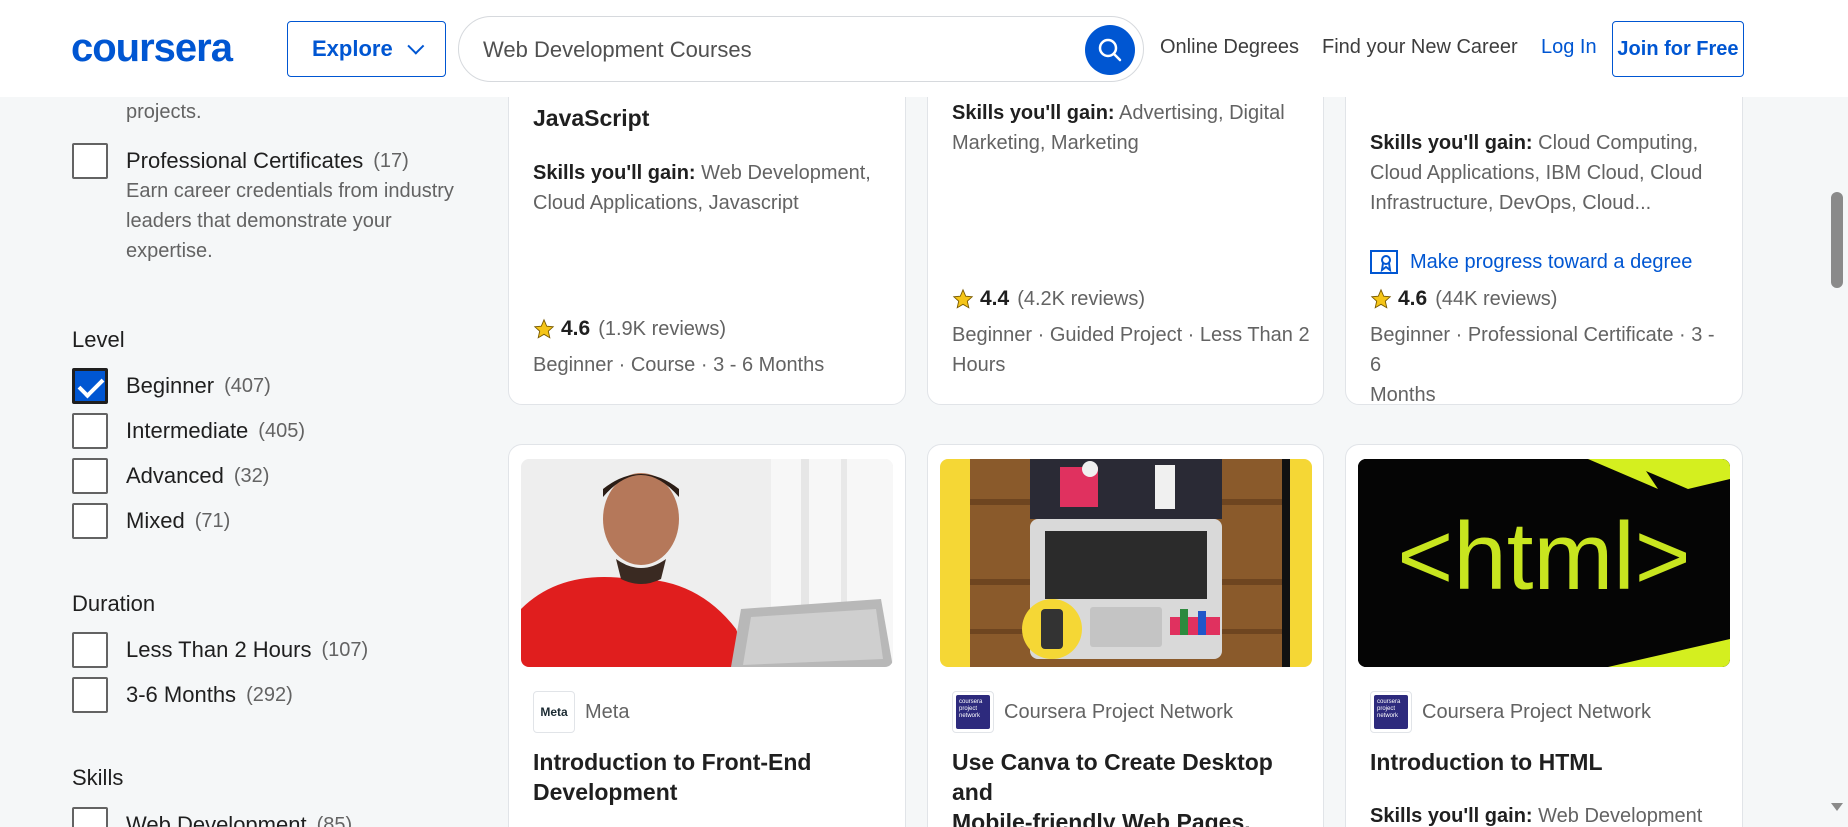 The height and width of the screenshot is (827, 1848). What do you see at coordinates (155, 520) in the screenshot?
I see `filter-label: Mixed` at bounding box center [155, 520].